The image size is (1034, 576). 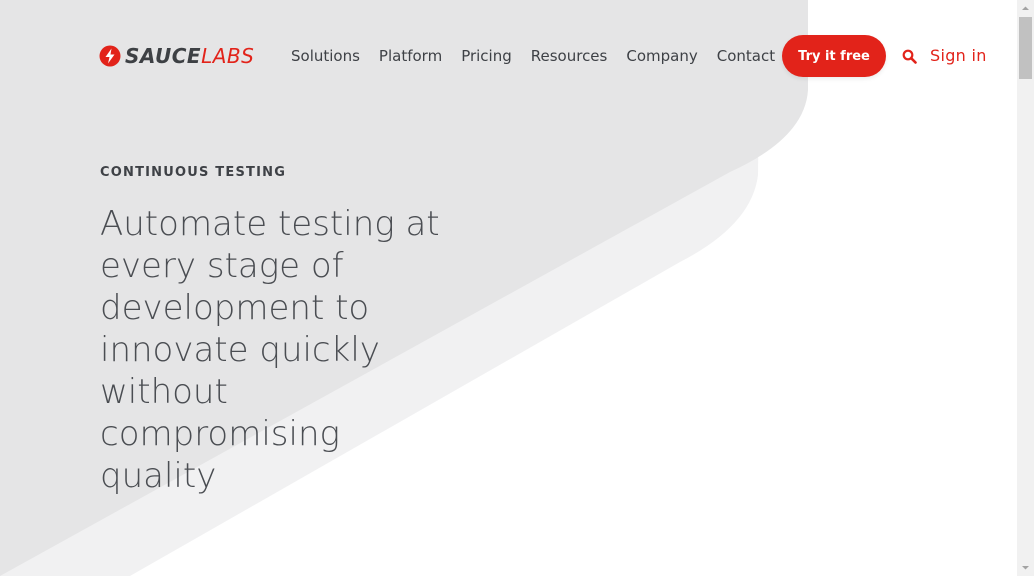 I want to click on nav-item-solutions: Solutions, so click(x=325, y=56).